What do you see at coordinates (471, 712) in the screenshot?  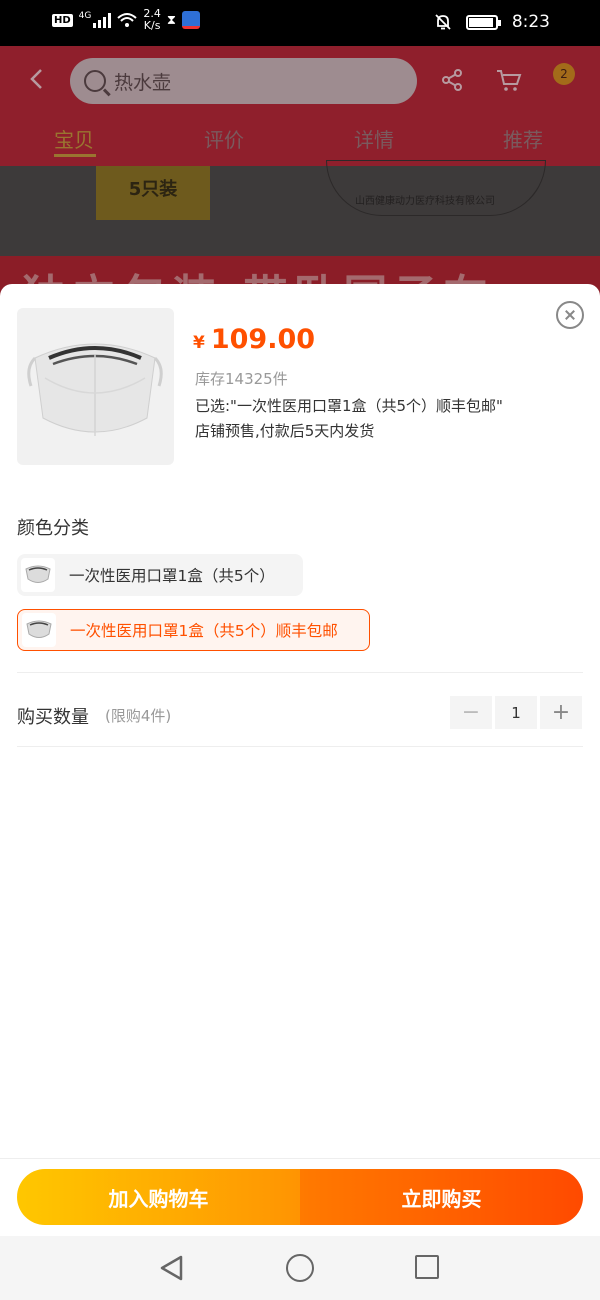 I see `decrease-button: −` at bounding box center [471, 712].